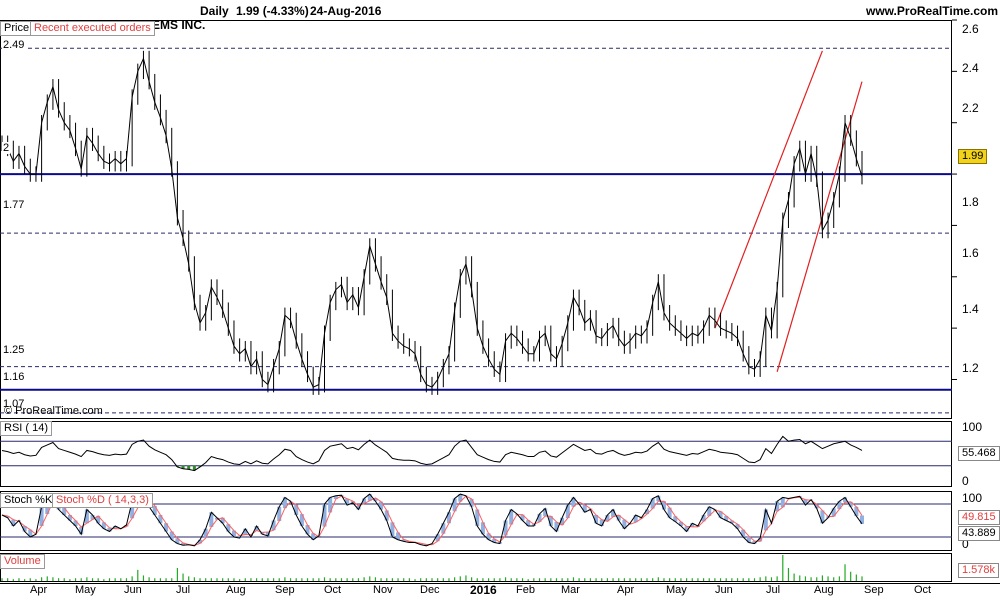 This screenshot has height=600, width=1000. I want to click on volume-label: Volume, so click(22, 561).